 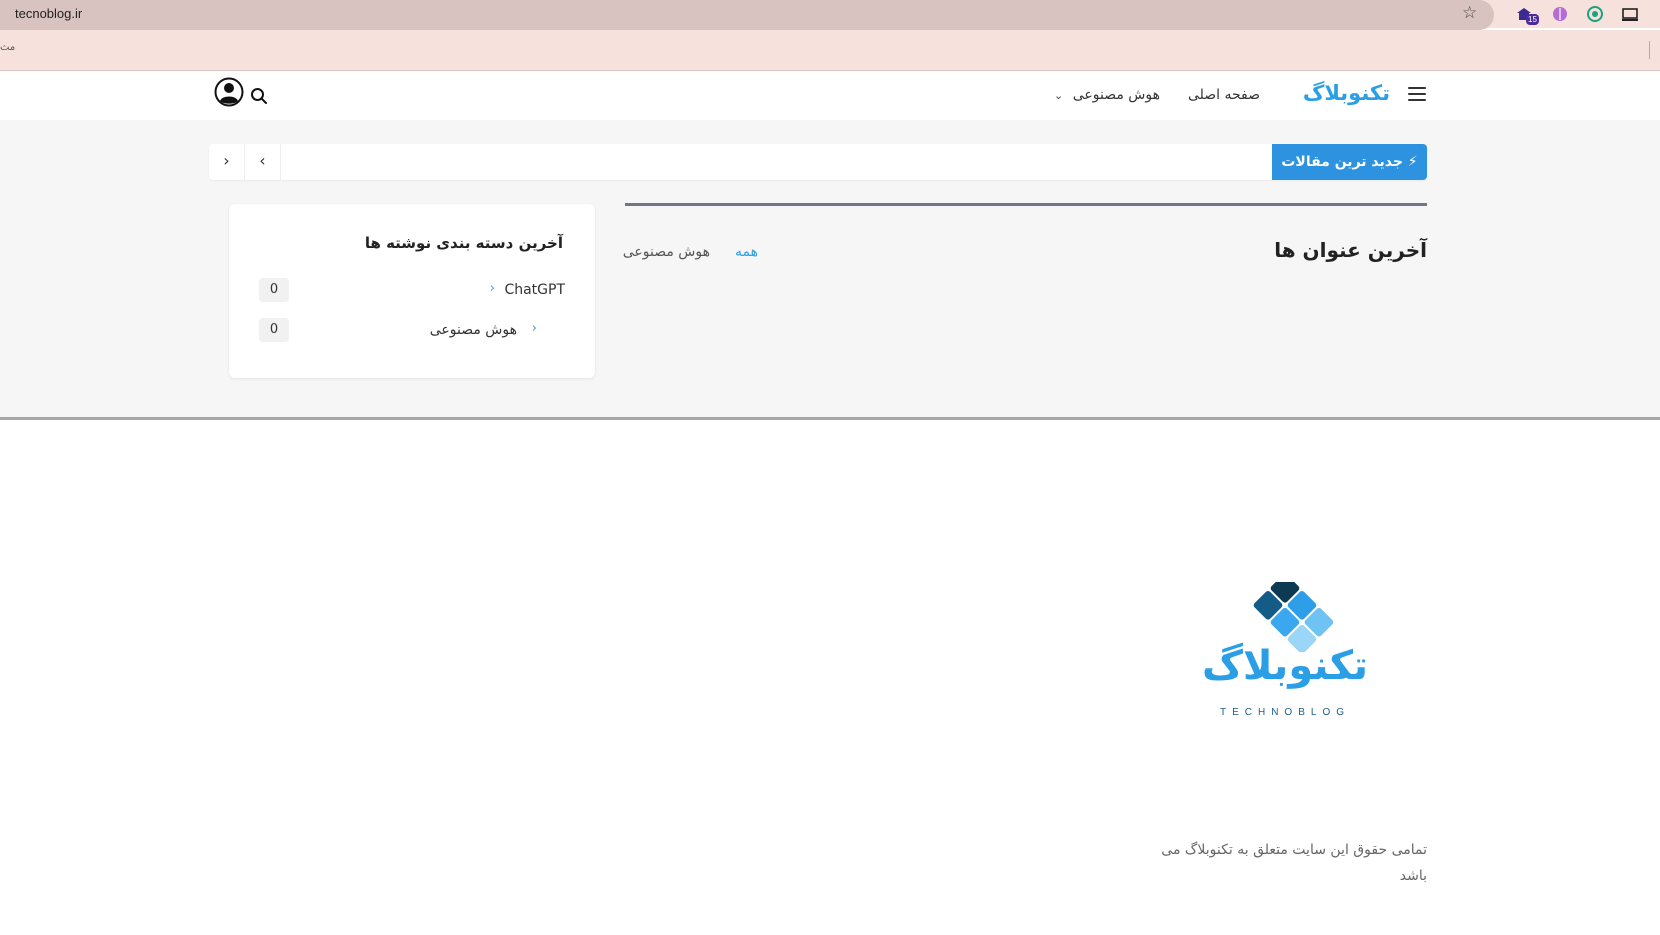 I want to click on extension-icon: 15, so click(x=1527, y=15).